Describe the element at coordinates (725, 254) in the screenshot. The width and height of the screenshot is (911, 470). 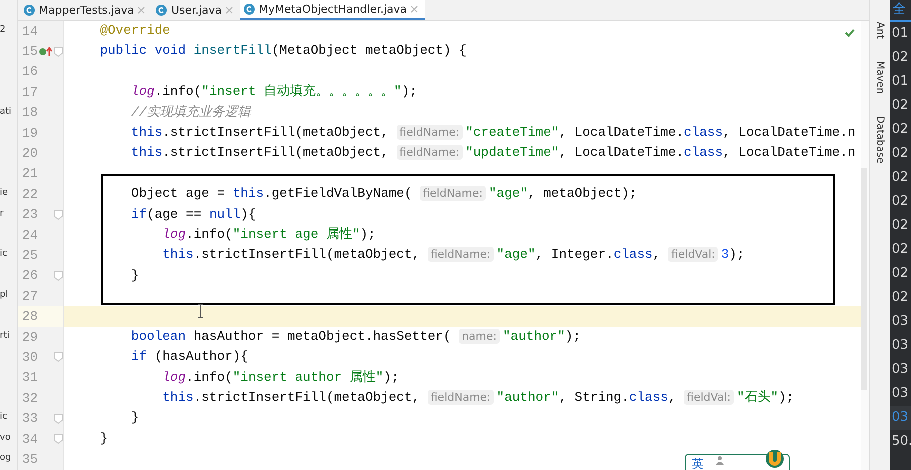
I see `number-literal: 3` at that location.